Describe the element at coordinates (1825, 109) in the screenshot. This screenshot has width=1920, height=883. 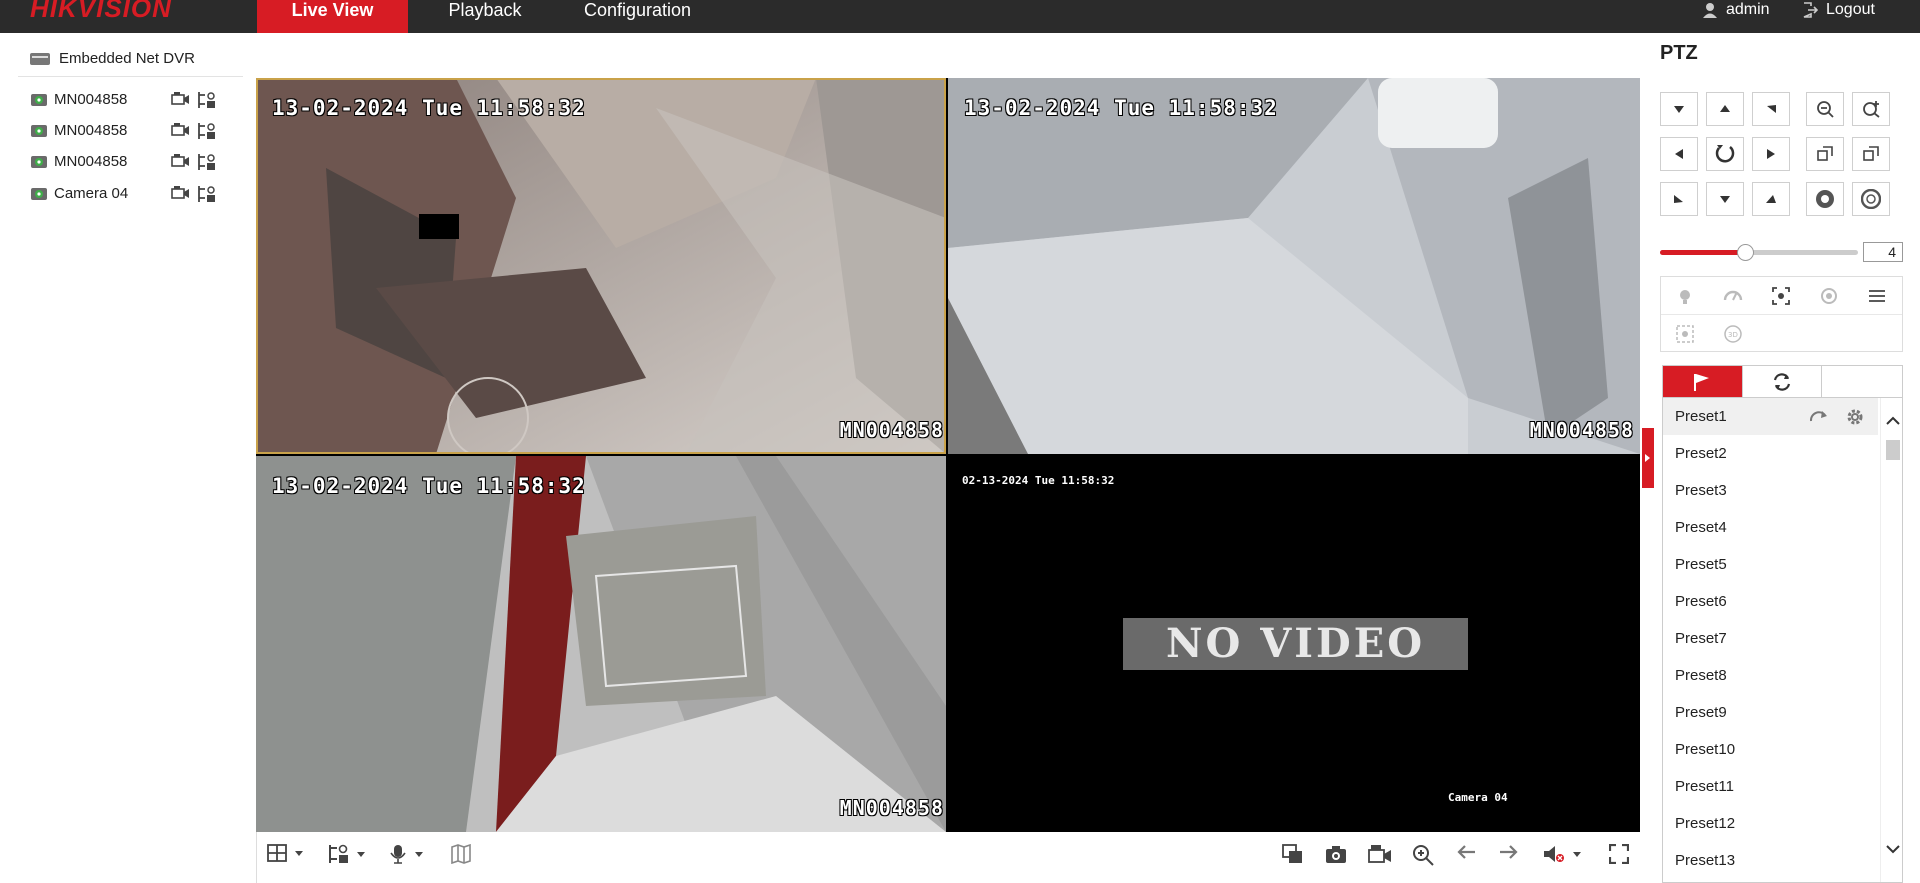
I see `zoom-out-button` at that location.